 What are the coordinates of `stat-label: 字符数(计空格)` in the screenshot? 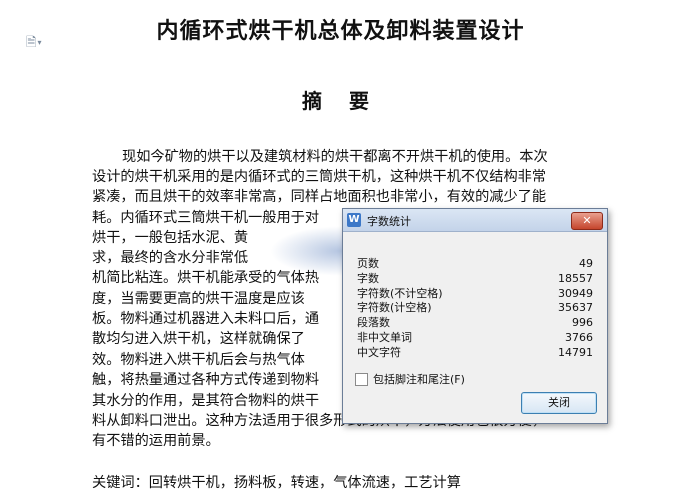 It's located at (394, 308).